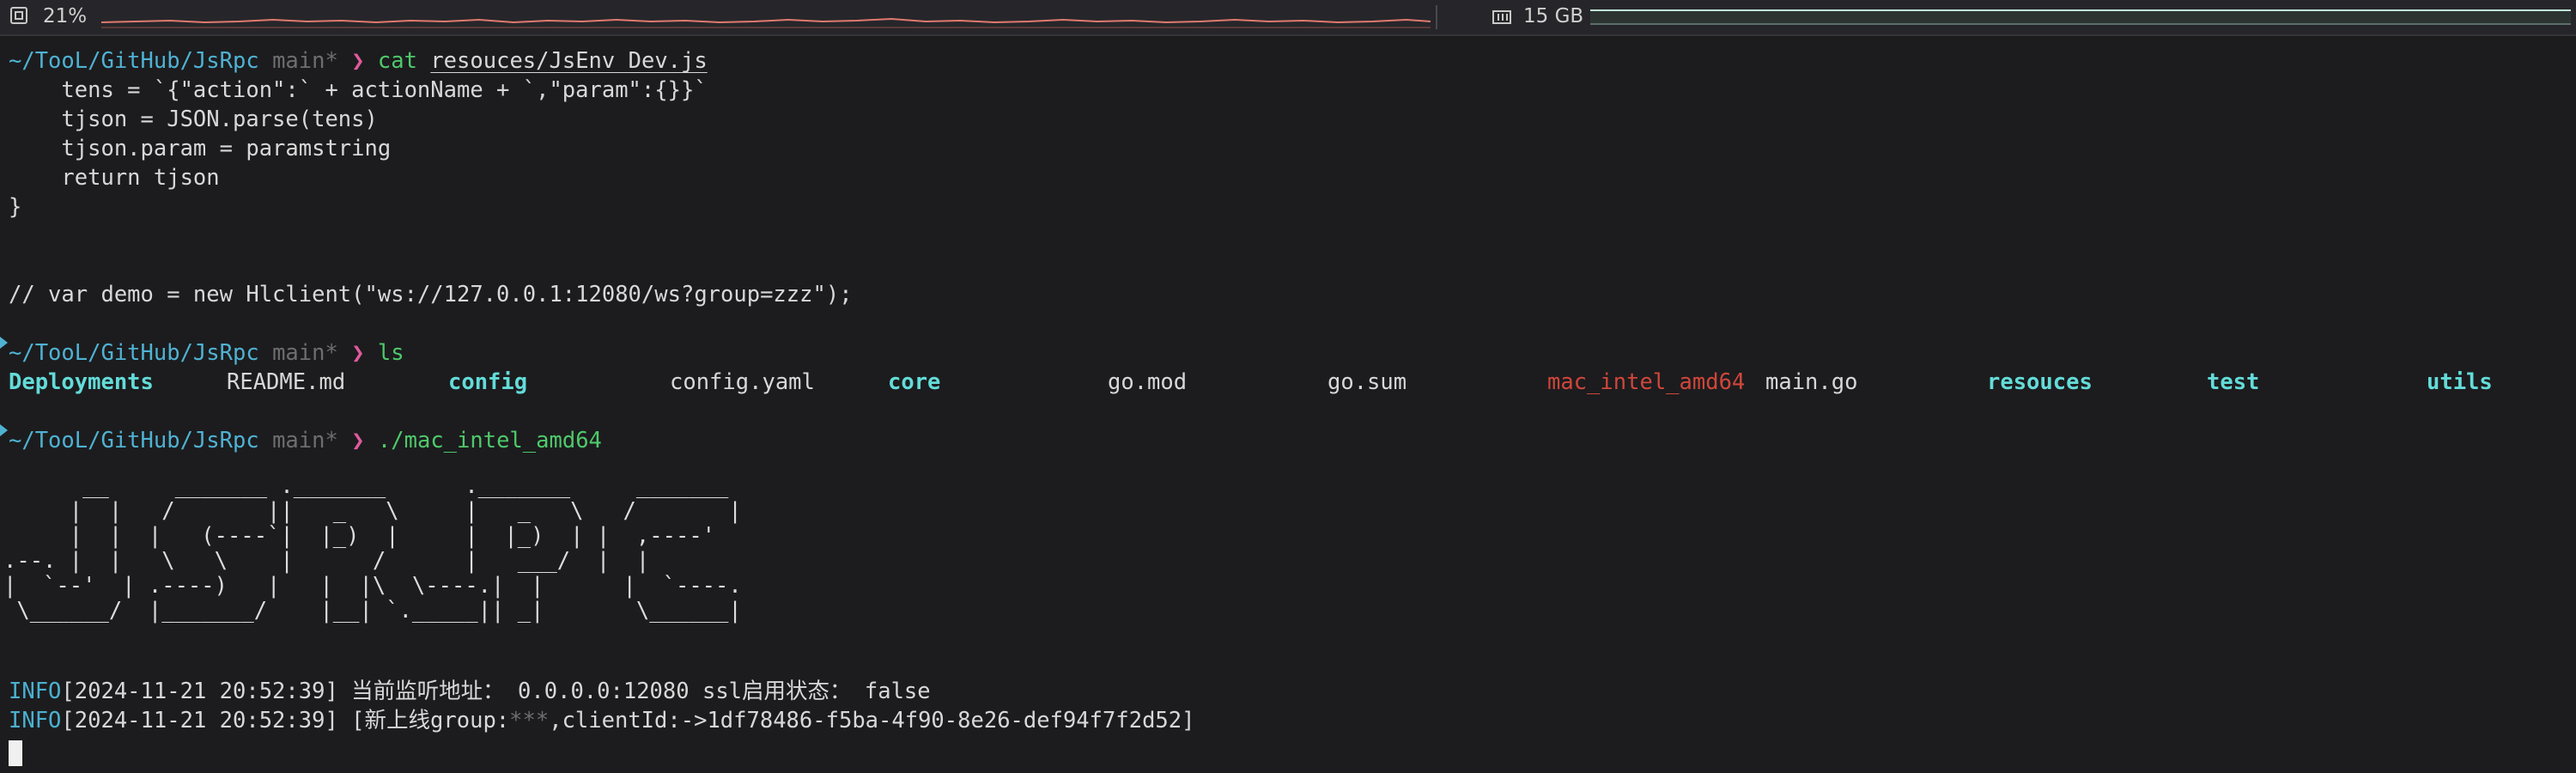  Describe the element at coordinates (530, 720) in the screenshot. I see `masked-group-name: ***` at that location.